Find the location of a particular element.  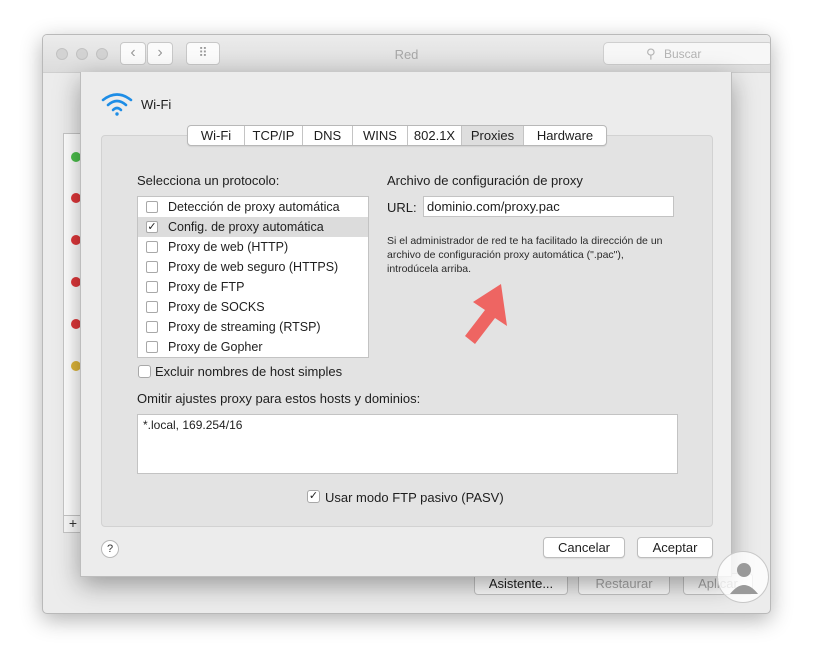

passive-ftp-label: Usar modo FTP pasivo (PASV) is located at coordinates (414, 497).